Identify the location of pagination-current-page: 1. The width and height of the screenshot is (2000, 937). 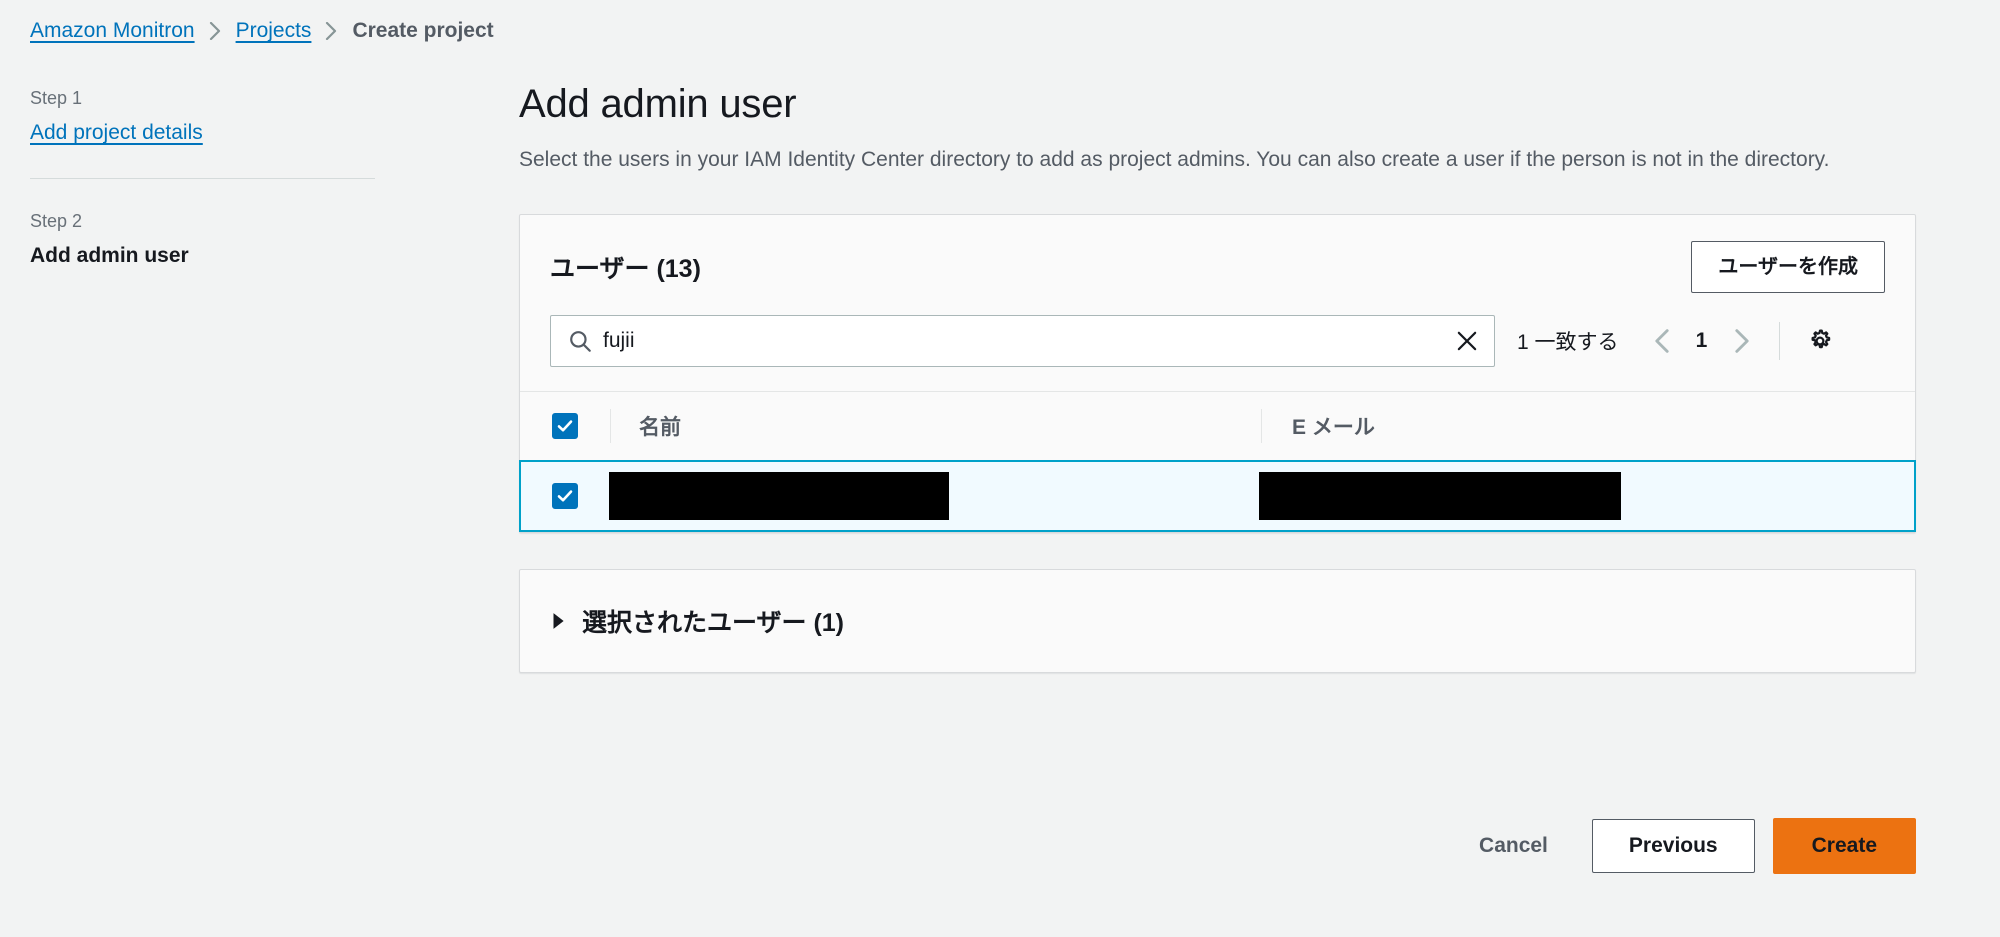
(1702, 341).